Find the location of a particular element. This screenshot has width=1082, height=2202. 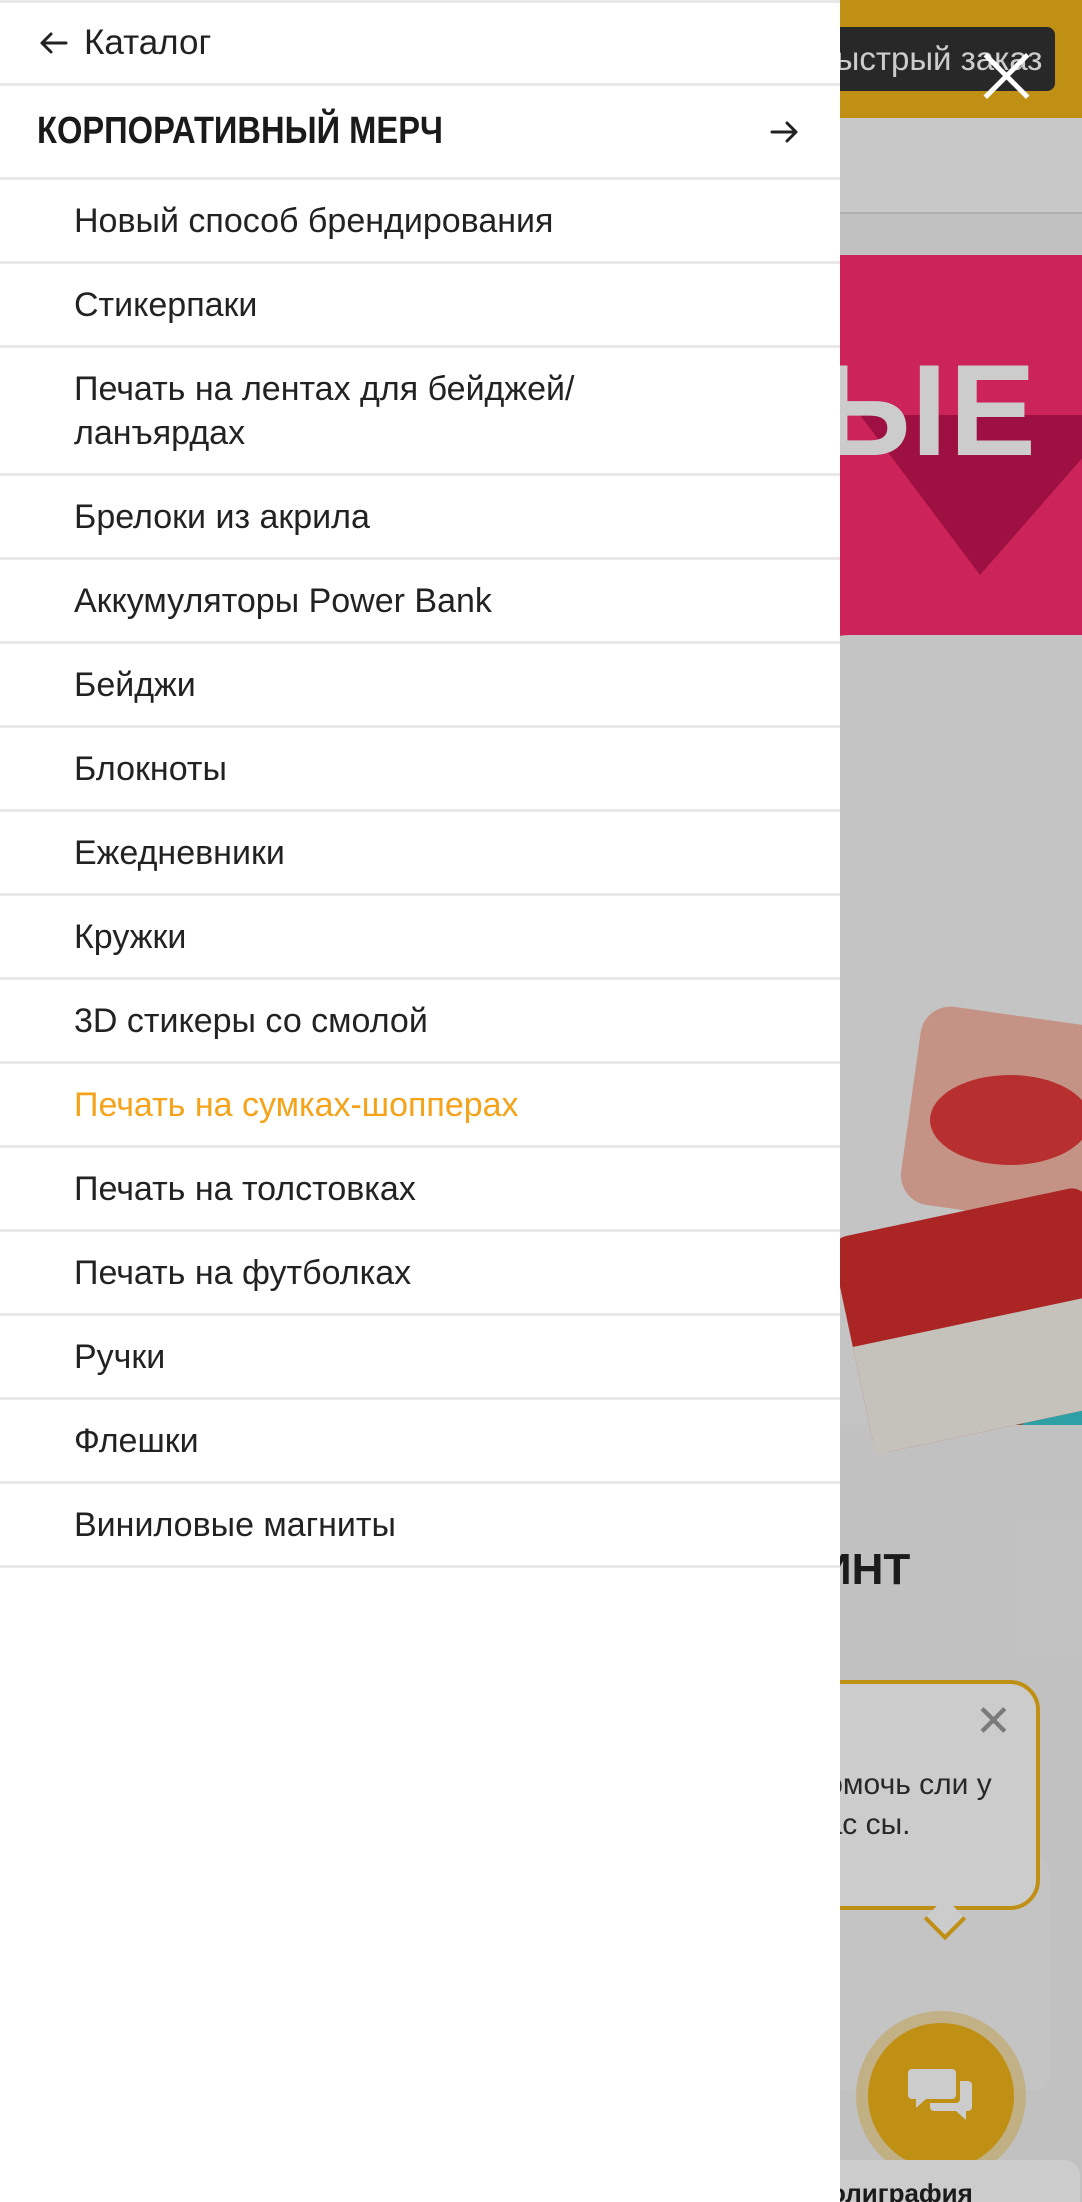

menu-item: Брелоки из акрила is located at coordinates (420, 518).